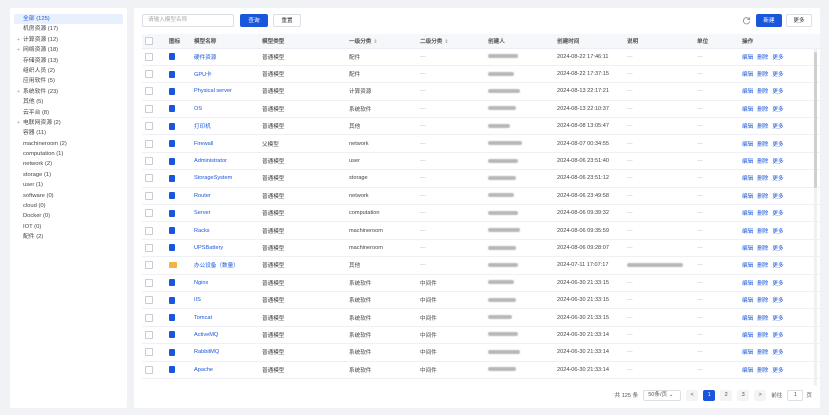 The image size is (829, 415). Describe the element at coordinates (68, 175) in the screenshot. I see `tree-item: storage (1)` at that location.